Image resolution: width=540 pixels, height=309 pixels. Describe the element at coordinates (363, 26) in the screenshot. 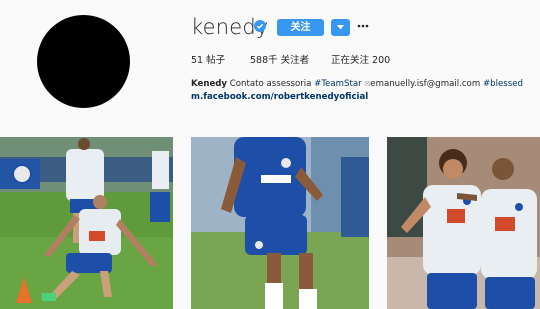

I see `more-horizontal-icon` at that location.